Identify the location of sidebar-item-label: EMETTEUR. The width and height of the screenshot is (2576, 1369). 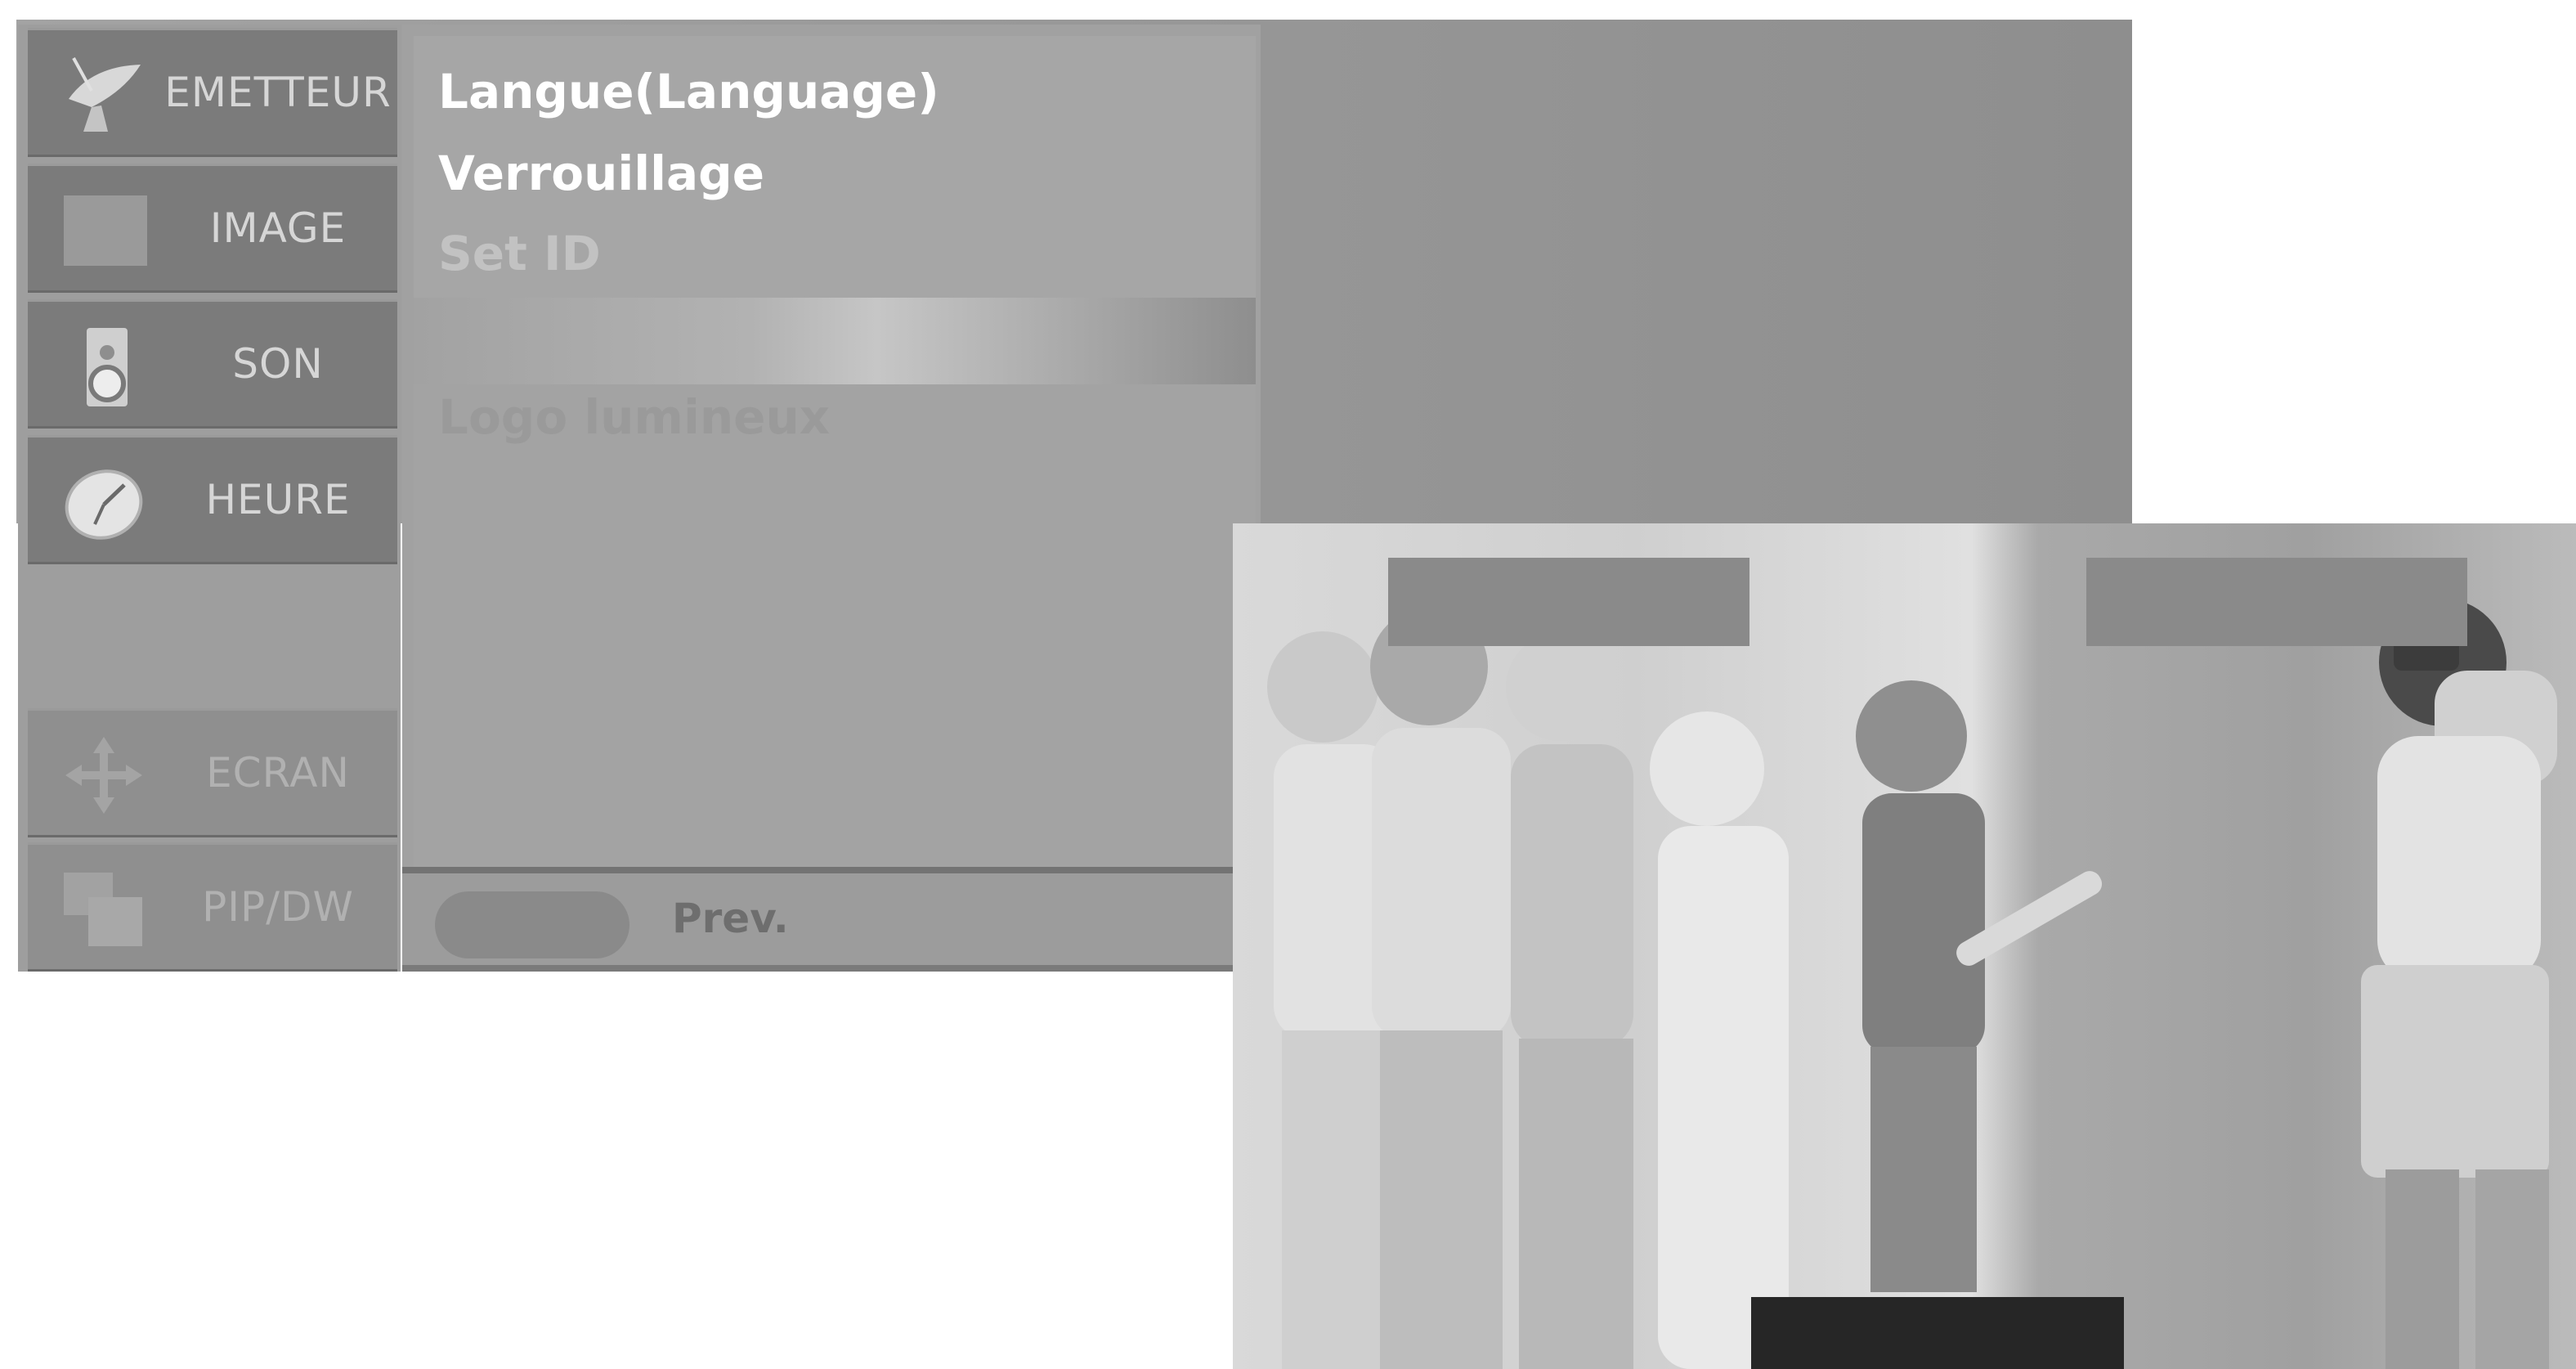
(278, 92).